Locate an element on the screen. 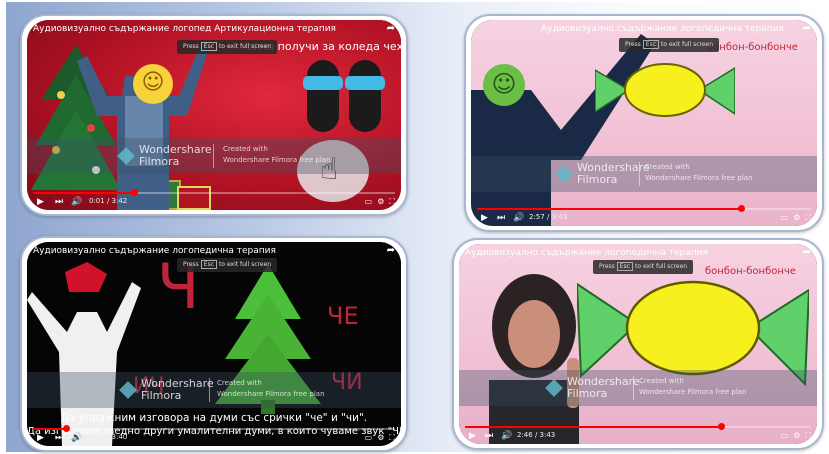 Image resolution: width=829 pixels, height=454 pixels. time-display: 2:57 / 3:43 is located at coordinates (548, 217).